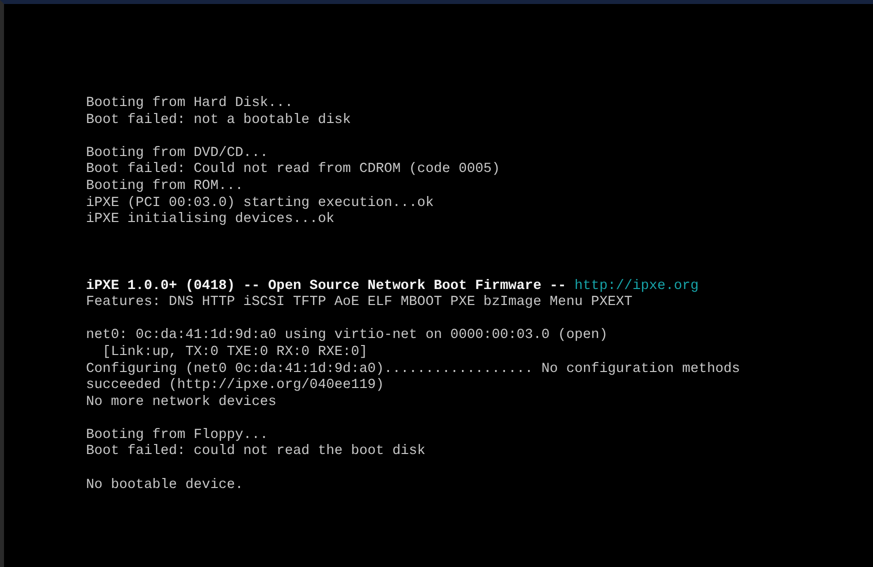 The width and height of the screenshot is (873, 567). What do you see at coordinates (181, 402) in the screenshot?
I see `console-line: No more network devices` at bounding box center [181, 402].